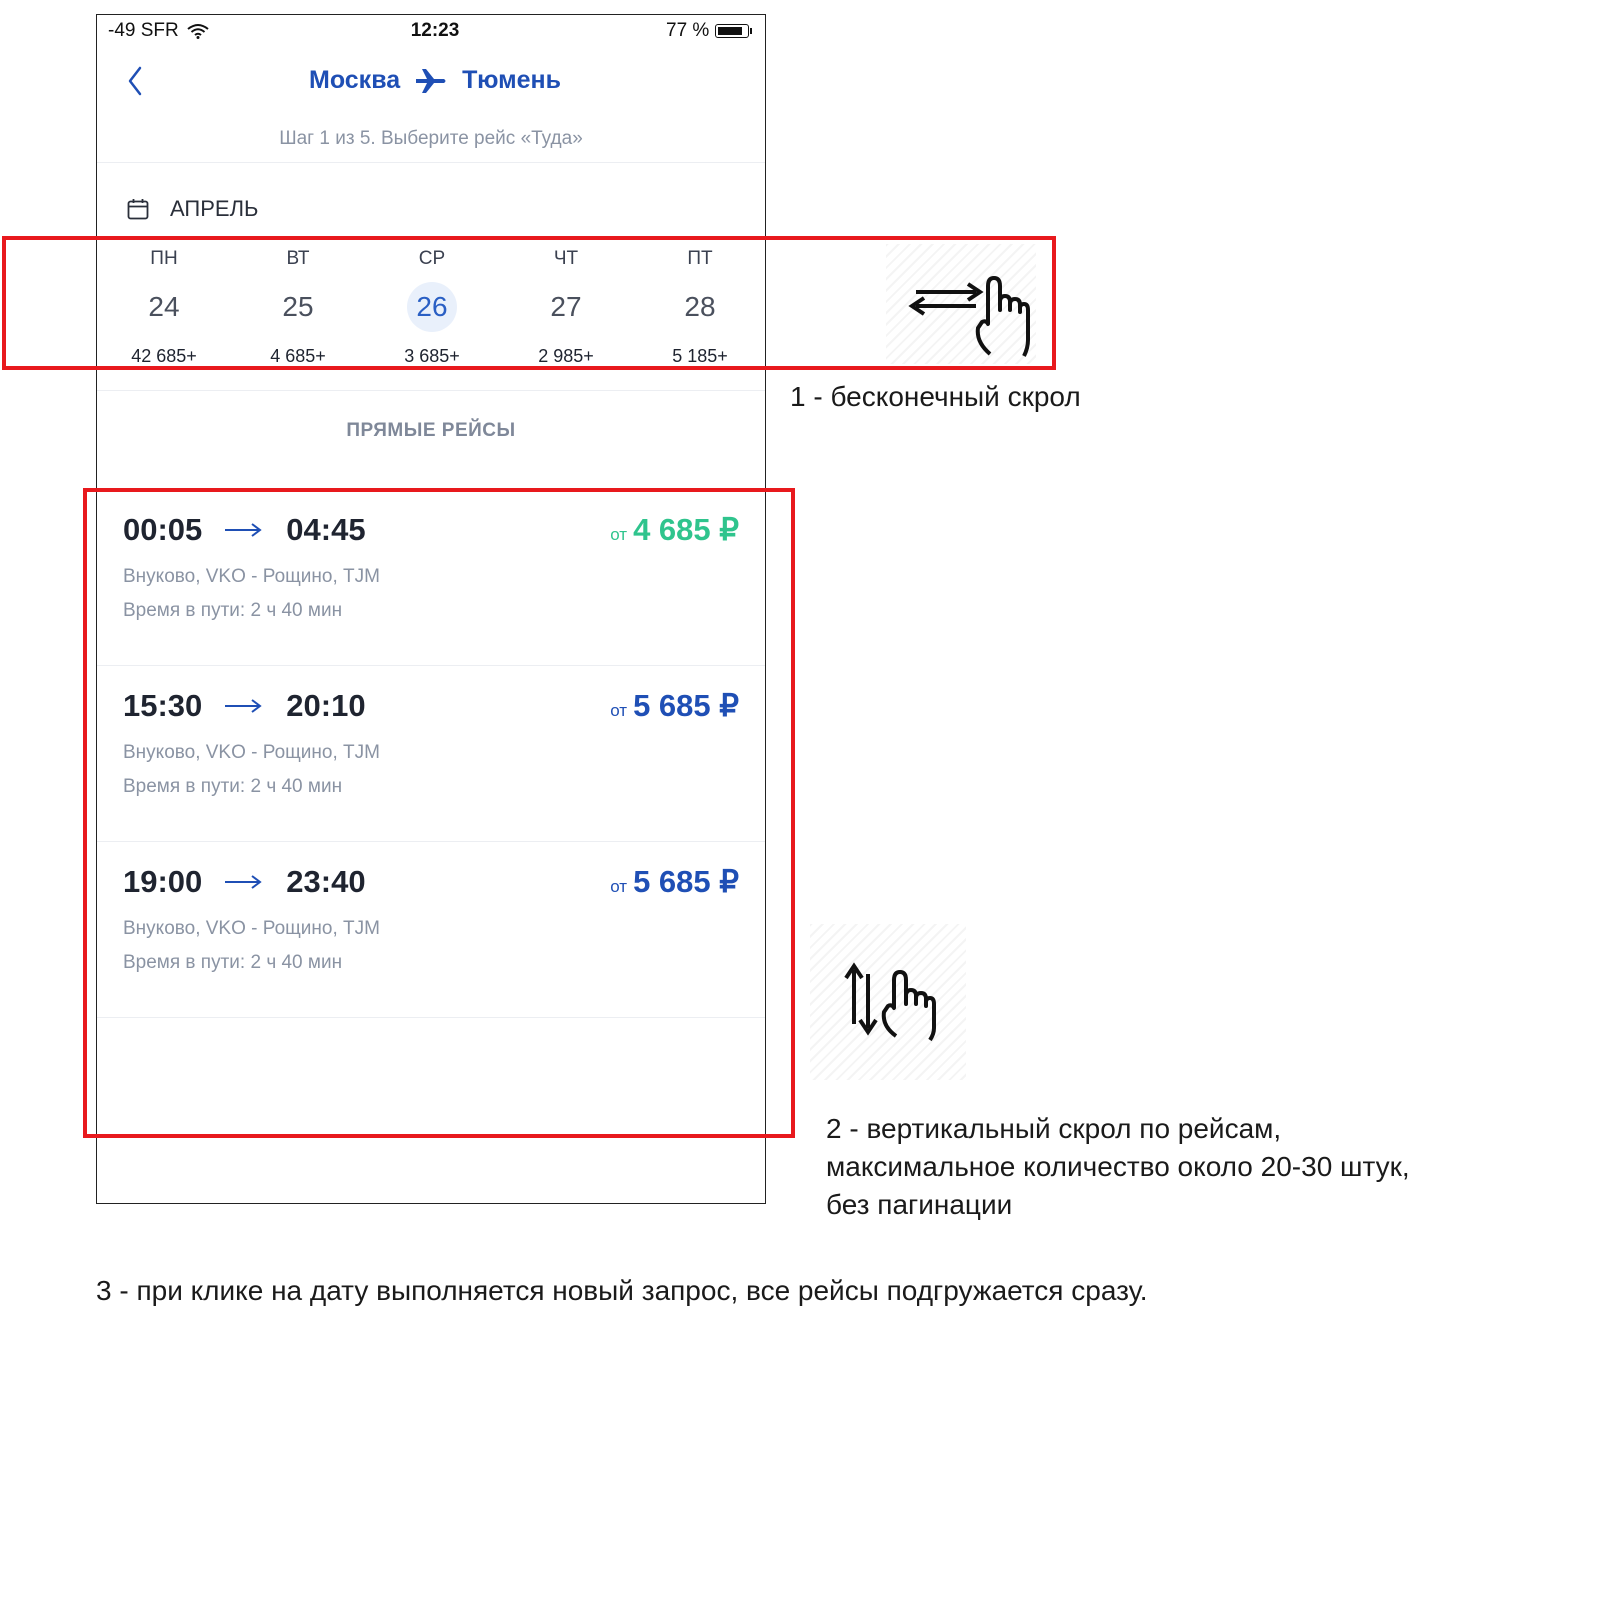 Image resolution: width=1600 pixels, height=1600 pixels. I want to click on gesture-panel-horizontal, so click(961, 304).